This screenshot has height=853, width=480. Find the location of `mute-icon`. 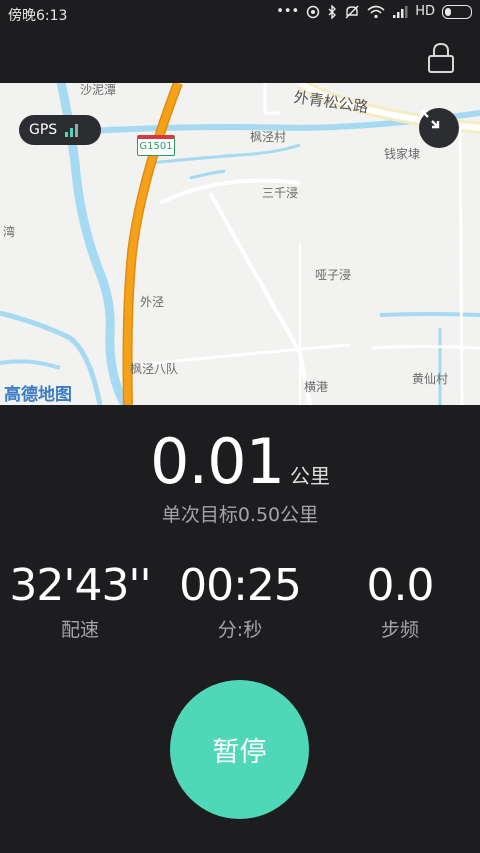

mute-icon is located at coordinates (352, 12).